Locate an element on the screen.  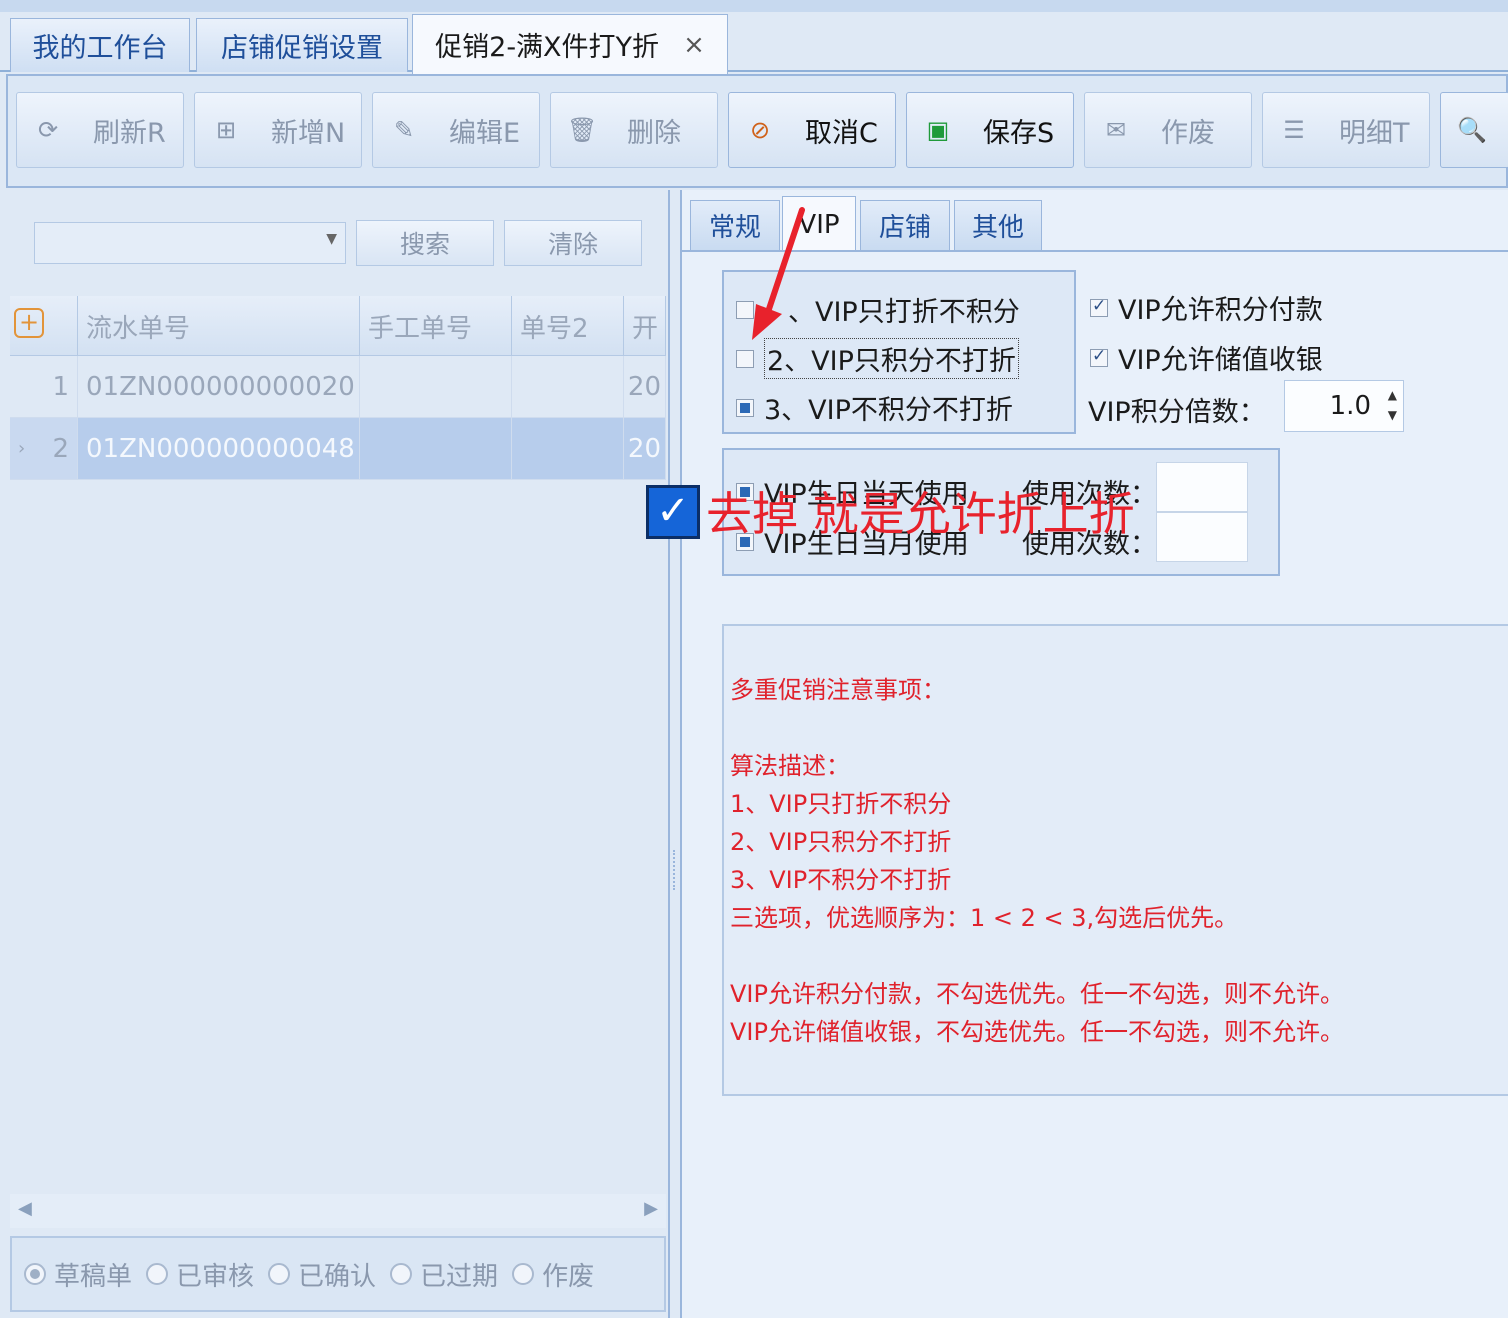
button-label: 明细T is located at coordinates (1374, 133).